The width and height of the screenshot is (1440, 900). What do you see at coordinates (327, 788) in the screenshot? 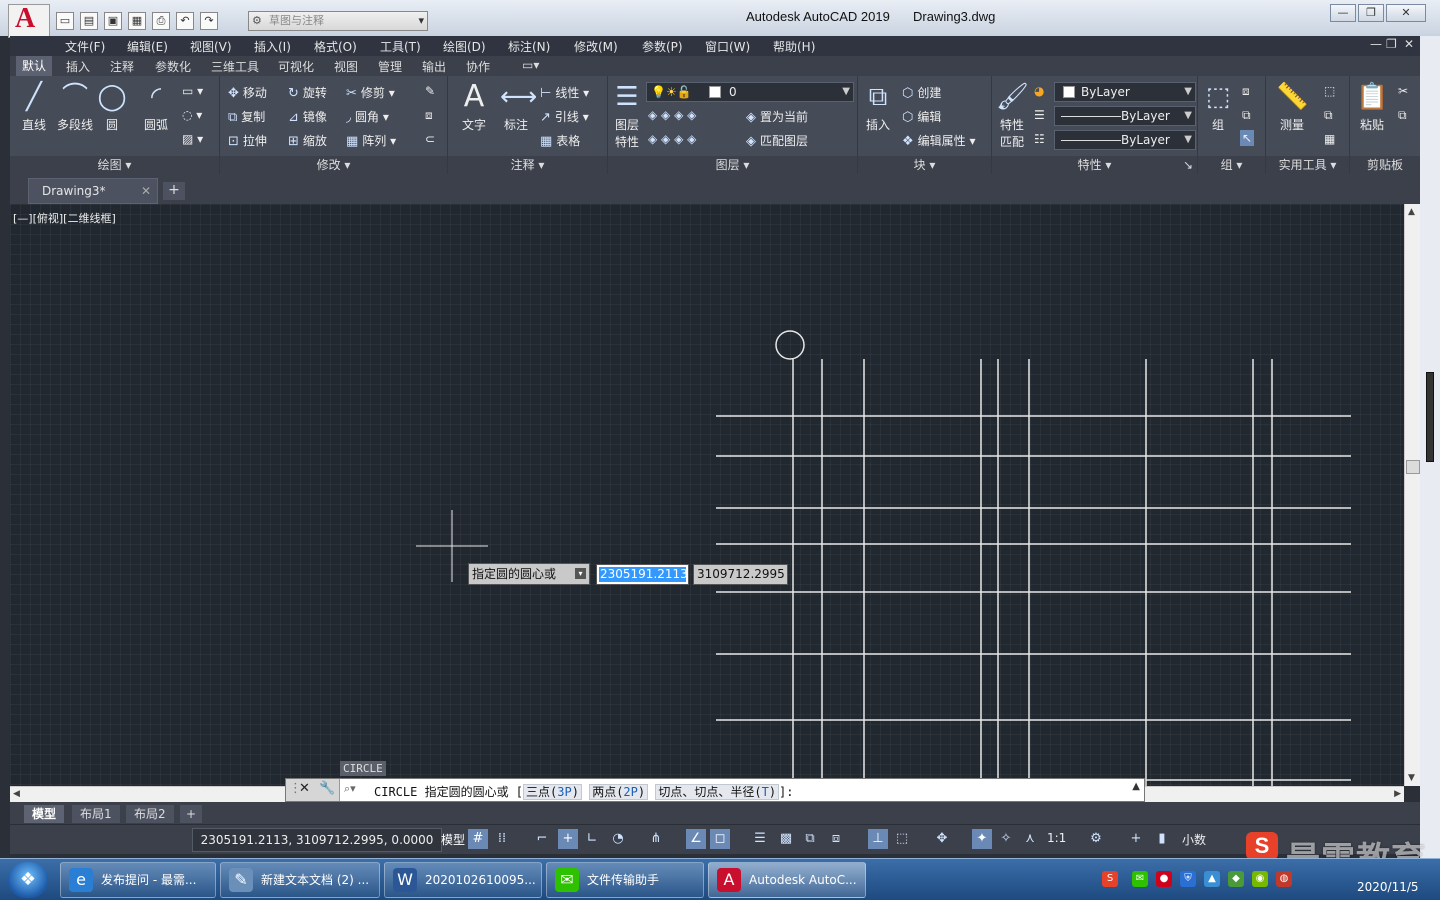
I see `wrench-icon: 🔧` at bounding box center [327, 788].